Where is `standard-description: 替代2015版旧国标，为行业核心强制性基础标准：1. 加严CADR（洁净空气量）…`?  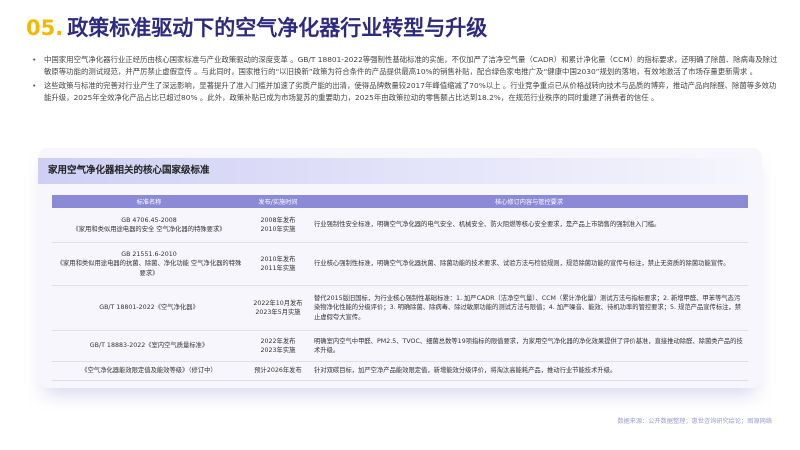
standard-description: 替代2015版旧国标，为行业核心强制性基础标准：1. 加严CADR（洁净空气量）… is located at coordinates (529, 308).